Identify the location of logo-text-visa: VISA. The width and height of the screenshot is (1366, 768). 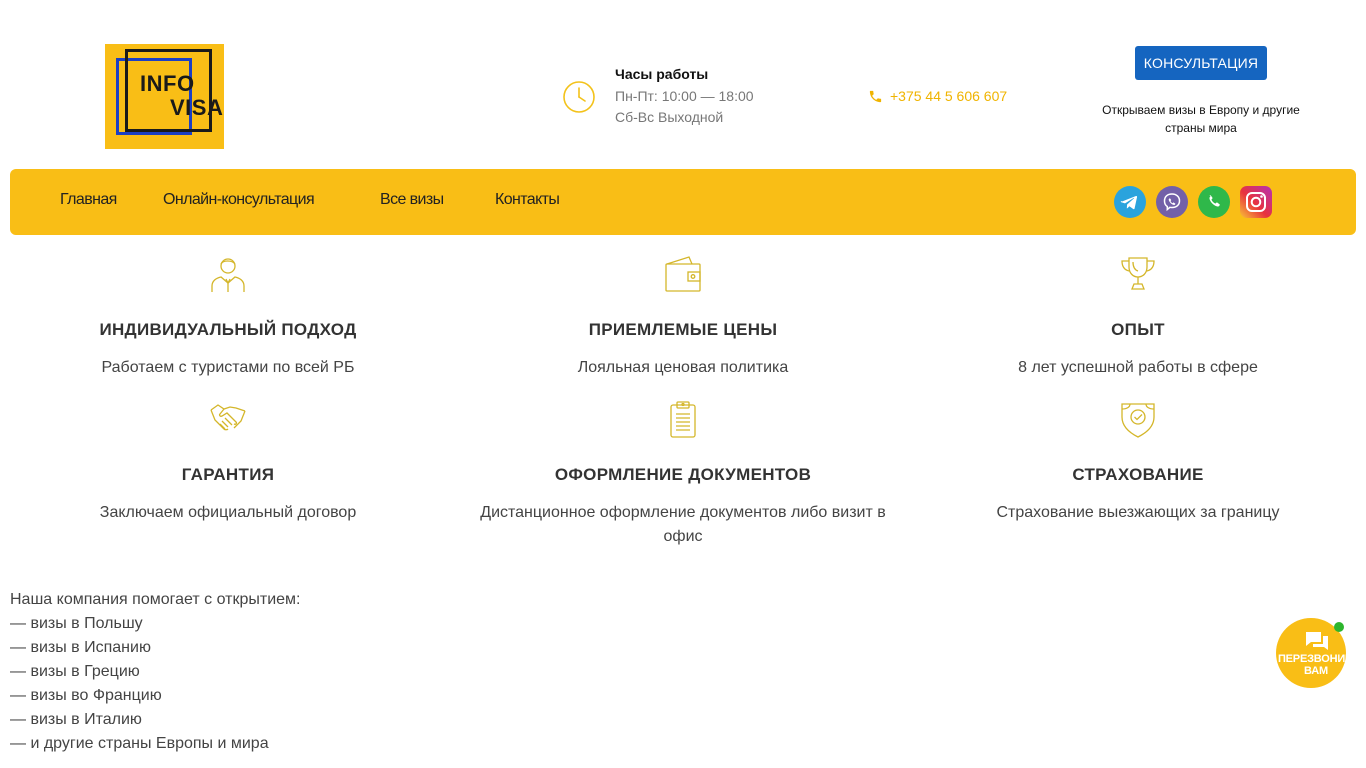
(197, 107).